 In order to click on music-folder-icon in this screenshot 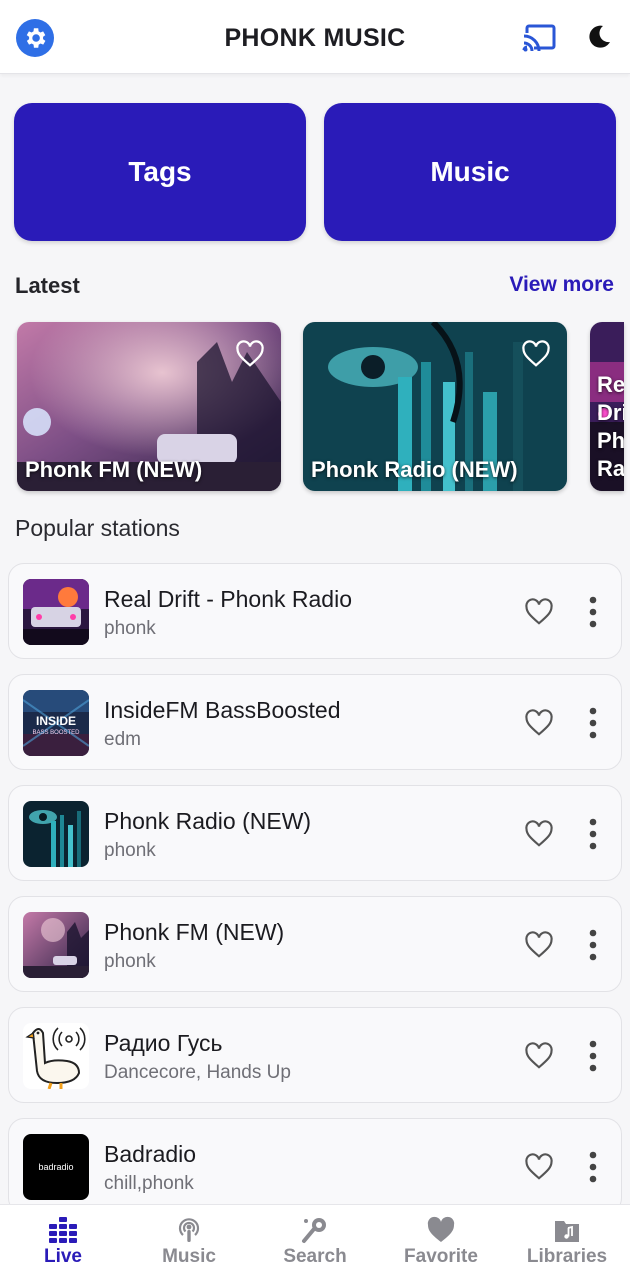, I will do `click(567, 1231)`.